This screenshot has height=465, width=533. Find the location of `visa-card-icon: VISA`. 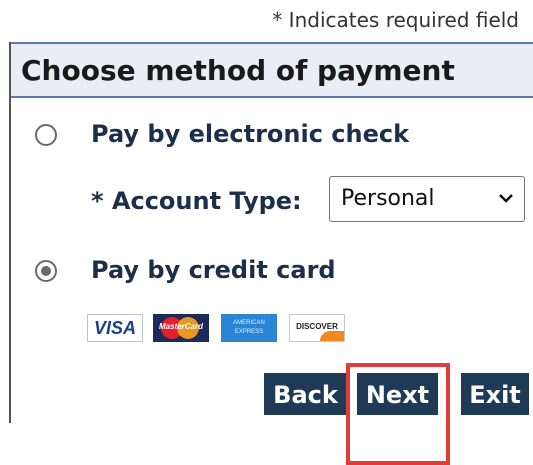

visa-card-icon: VISA is located at coordinates (115, 328).